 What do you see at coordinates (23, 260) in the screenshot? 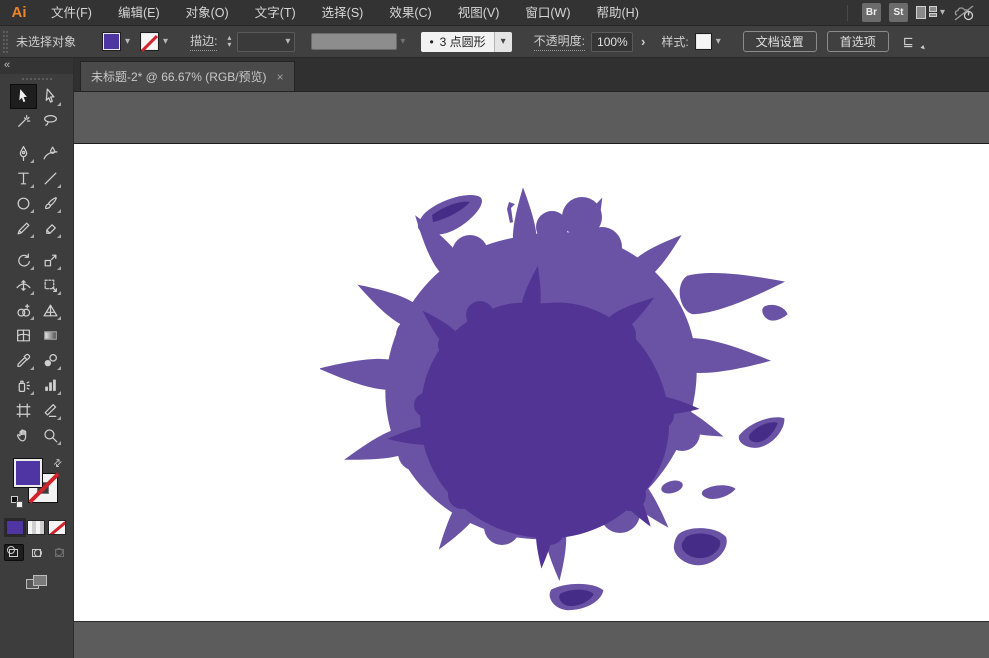
I see `tool-rotate` at bounding box center [23, 260].